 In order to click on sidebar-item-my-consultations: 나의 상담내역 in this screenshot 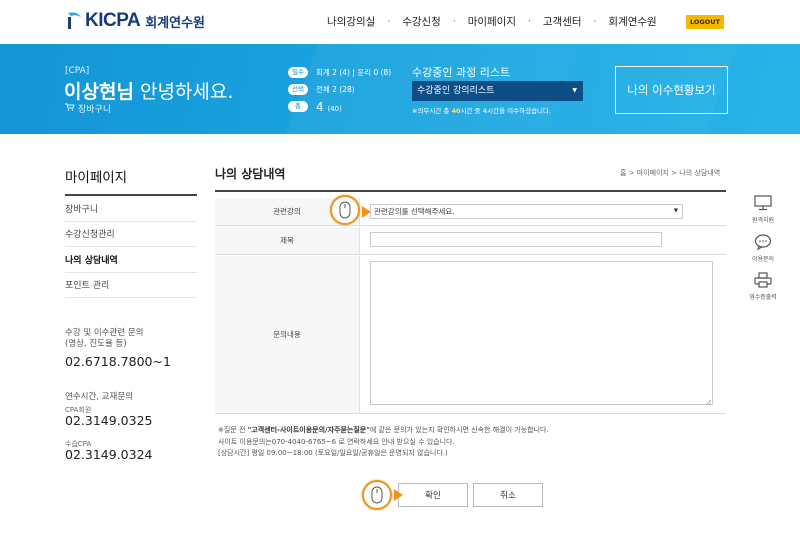, I will do `click(131, 260)`.